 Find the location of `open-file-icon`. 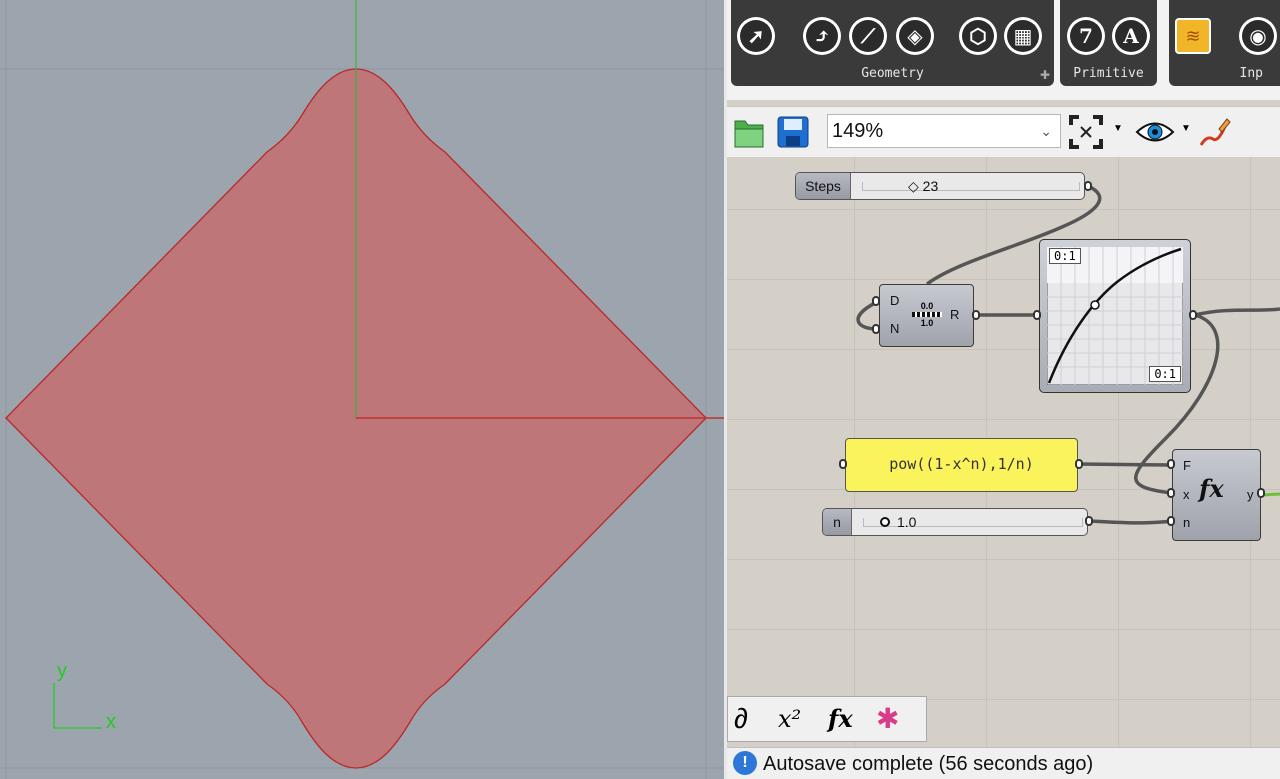

open-file-icon is located at coordinates (749, 132).